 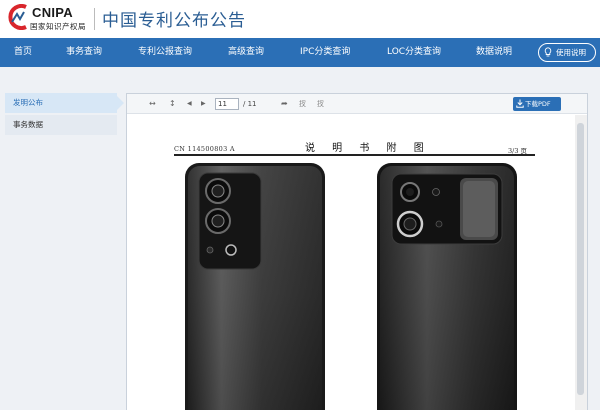 I want to click on download-pdf-button: 下载PDF, so click(x=537, y=104).